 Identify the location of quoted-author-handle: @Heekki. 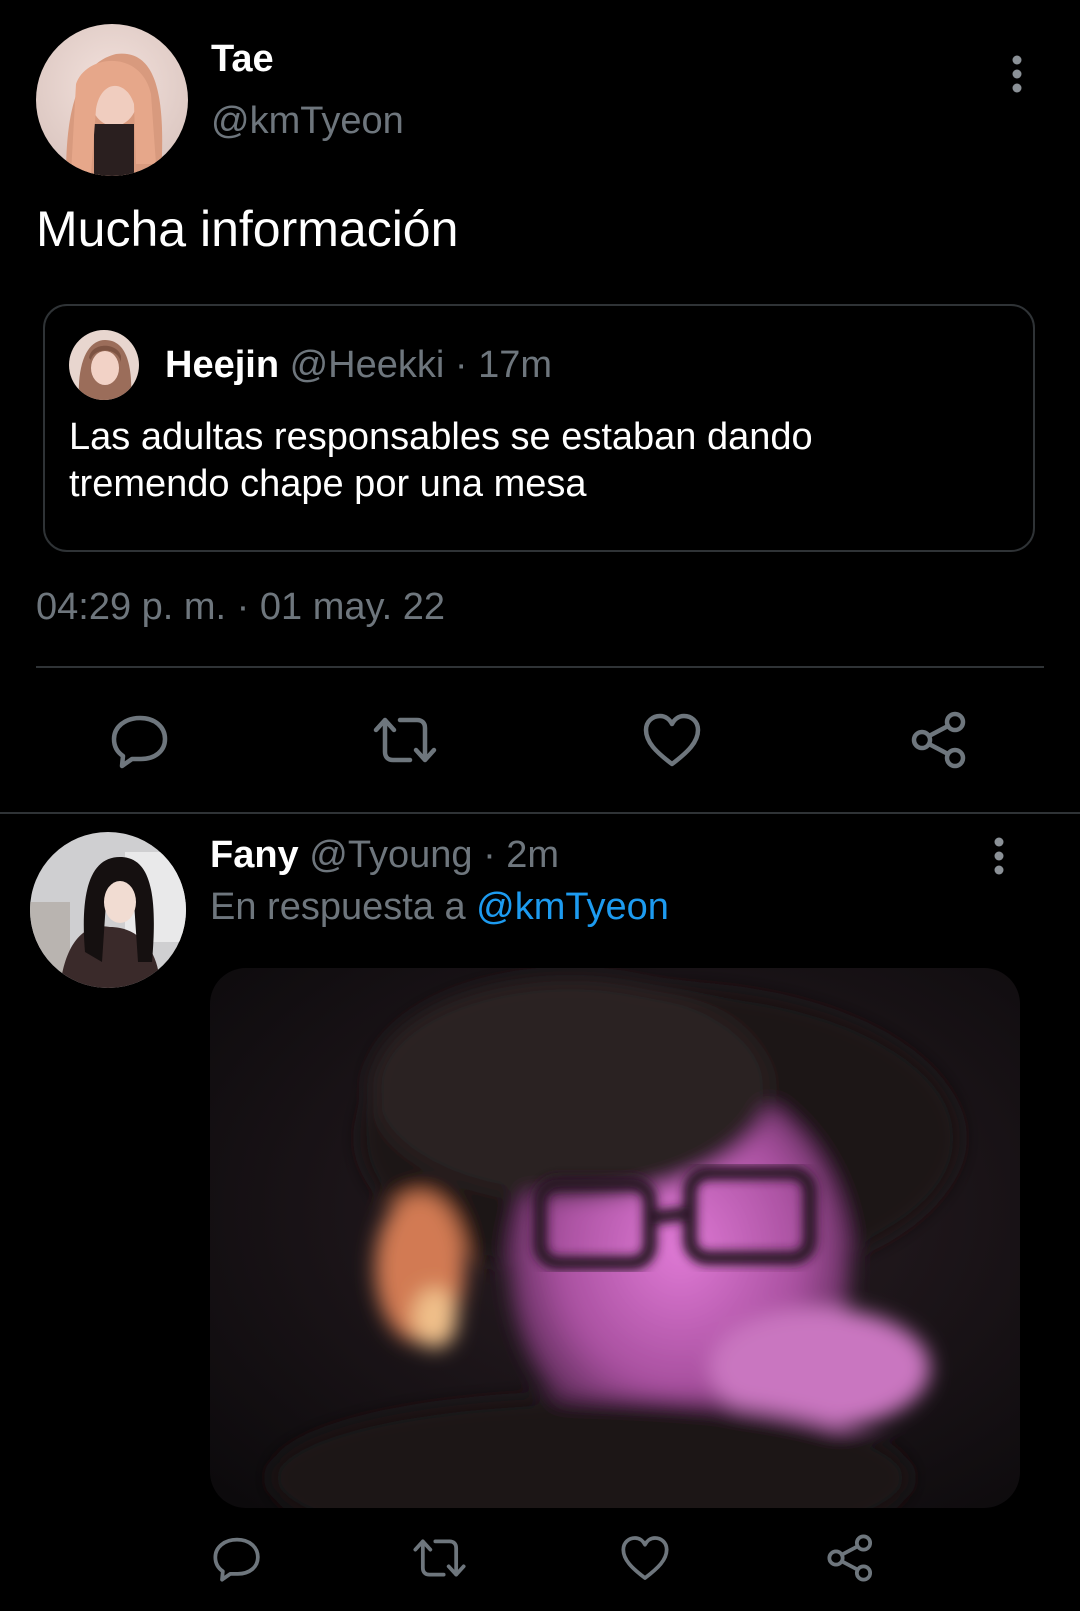
(367, 365).